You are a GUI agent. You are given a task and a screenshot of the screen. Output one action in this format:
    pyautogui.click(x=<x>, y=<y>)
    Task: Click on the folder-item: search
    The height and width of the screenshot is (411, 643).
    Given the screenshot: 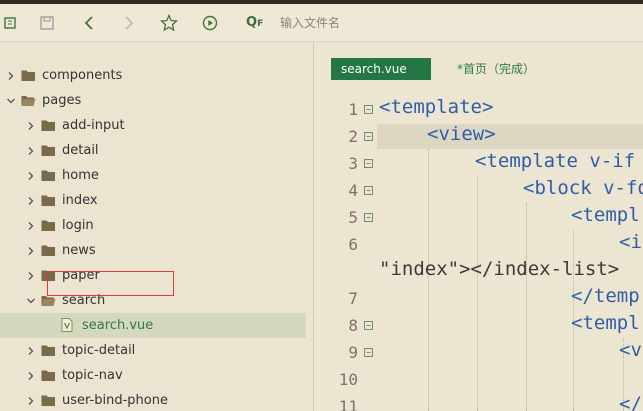 What is the action you would take?
    pyautogui.click(x=153, y=300)
    